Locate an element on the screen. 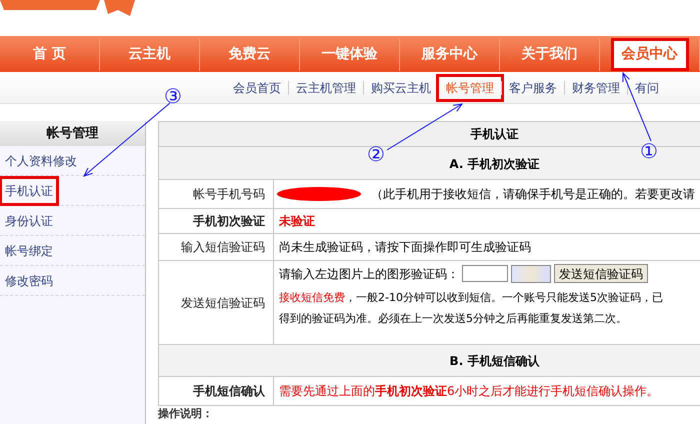 This screenshot has height=424, width=700. sidebar-item: 个人资料修改 is located at coordinates (41, 160).